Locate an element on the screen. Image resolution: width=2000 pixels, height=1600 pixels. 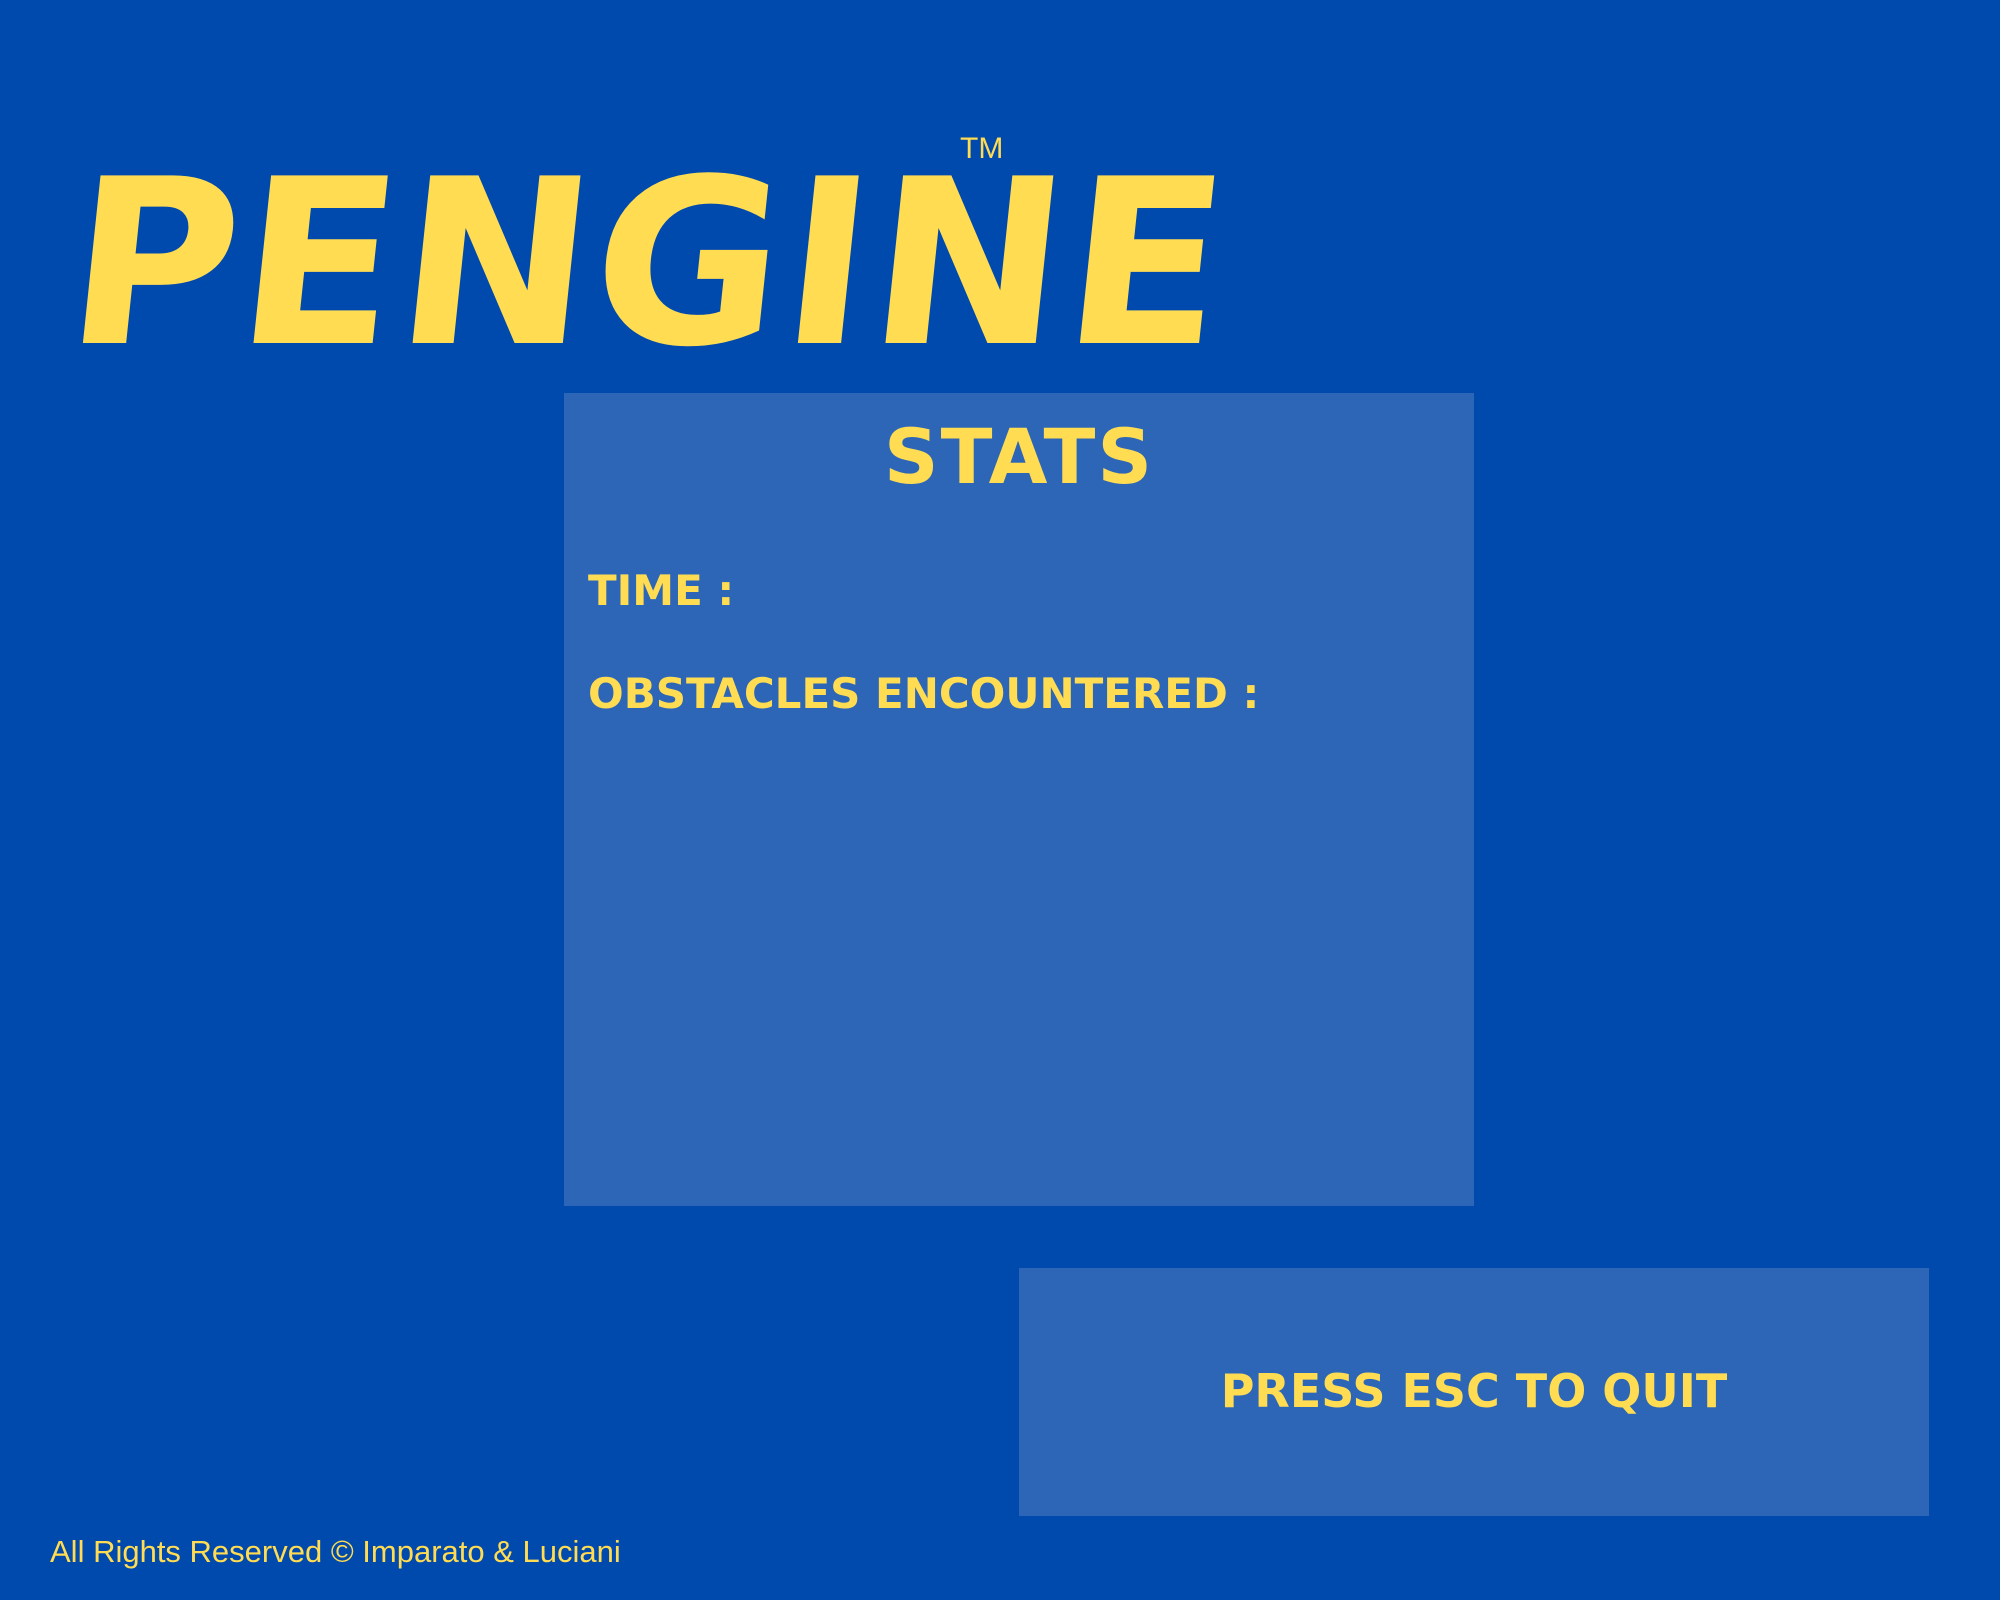
quit-prompt-panel: PRESS ESC TO QUIT is located at coordinates (1474, 1392).